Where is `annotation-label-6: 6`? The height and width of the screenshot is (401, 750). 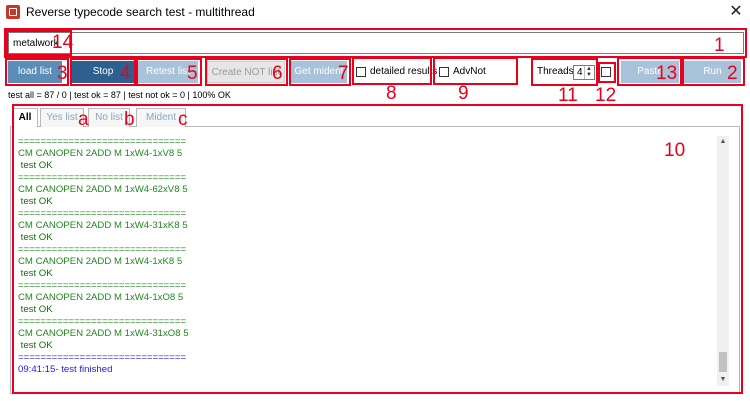 annotation-label-6: 6 is located at coordinates (277, 73).